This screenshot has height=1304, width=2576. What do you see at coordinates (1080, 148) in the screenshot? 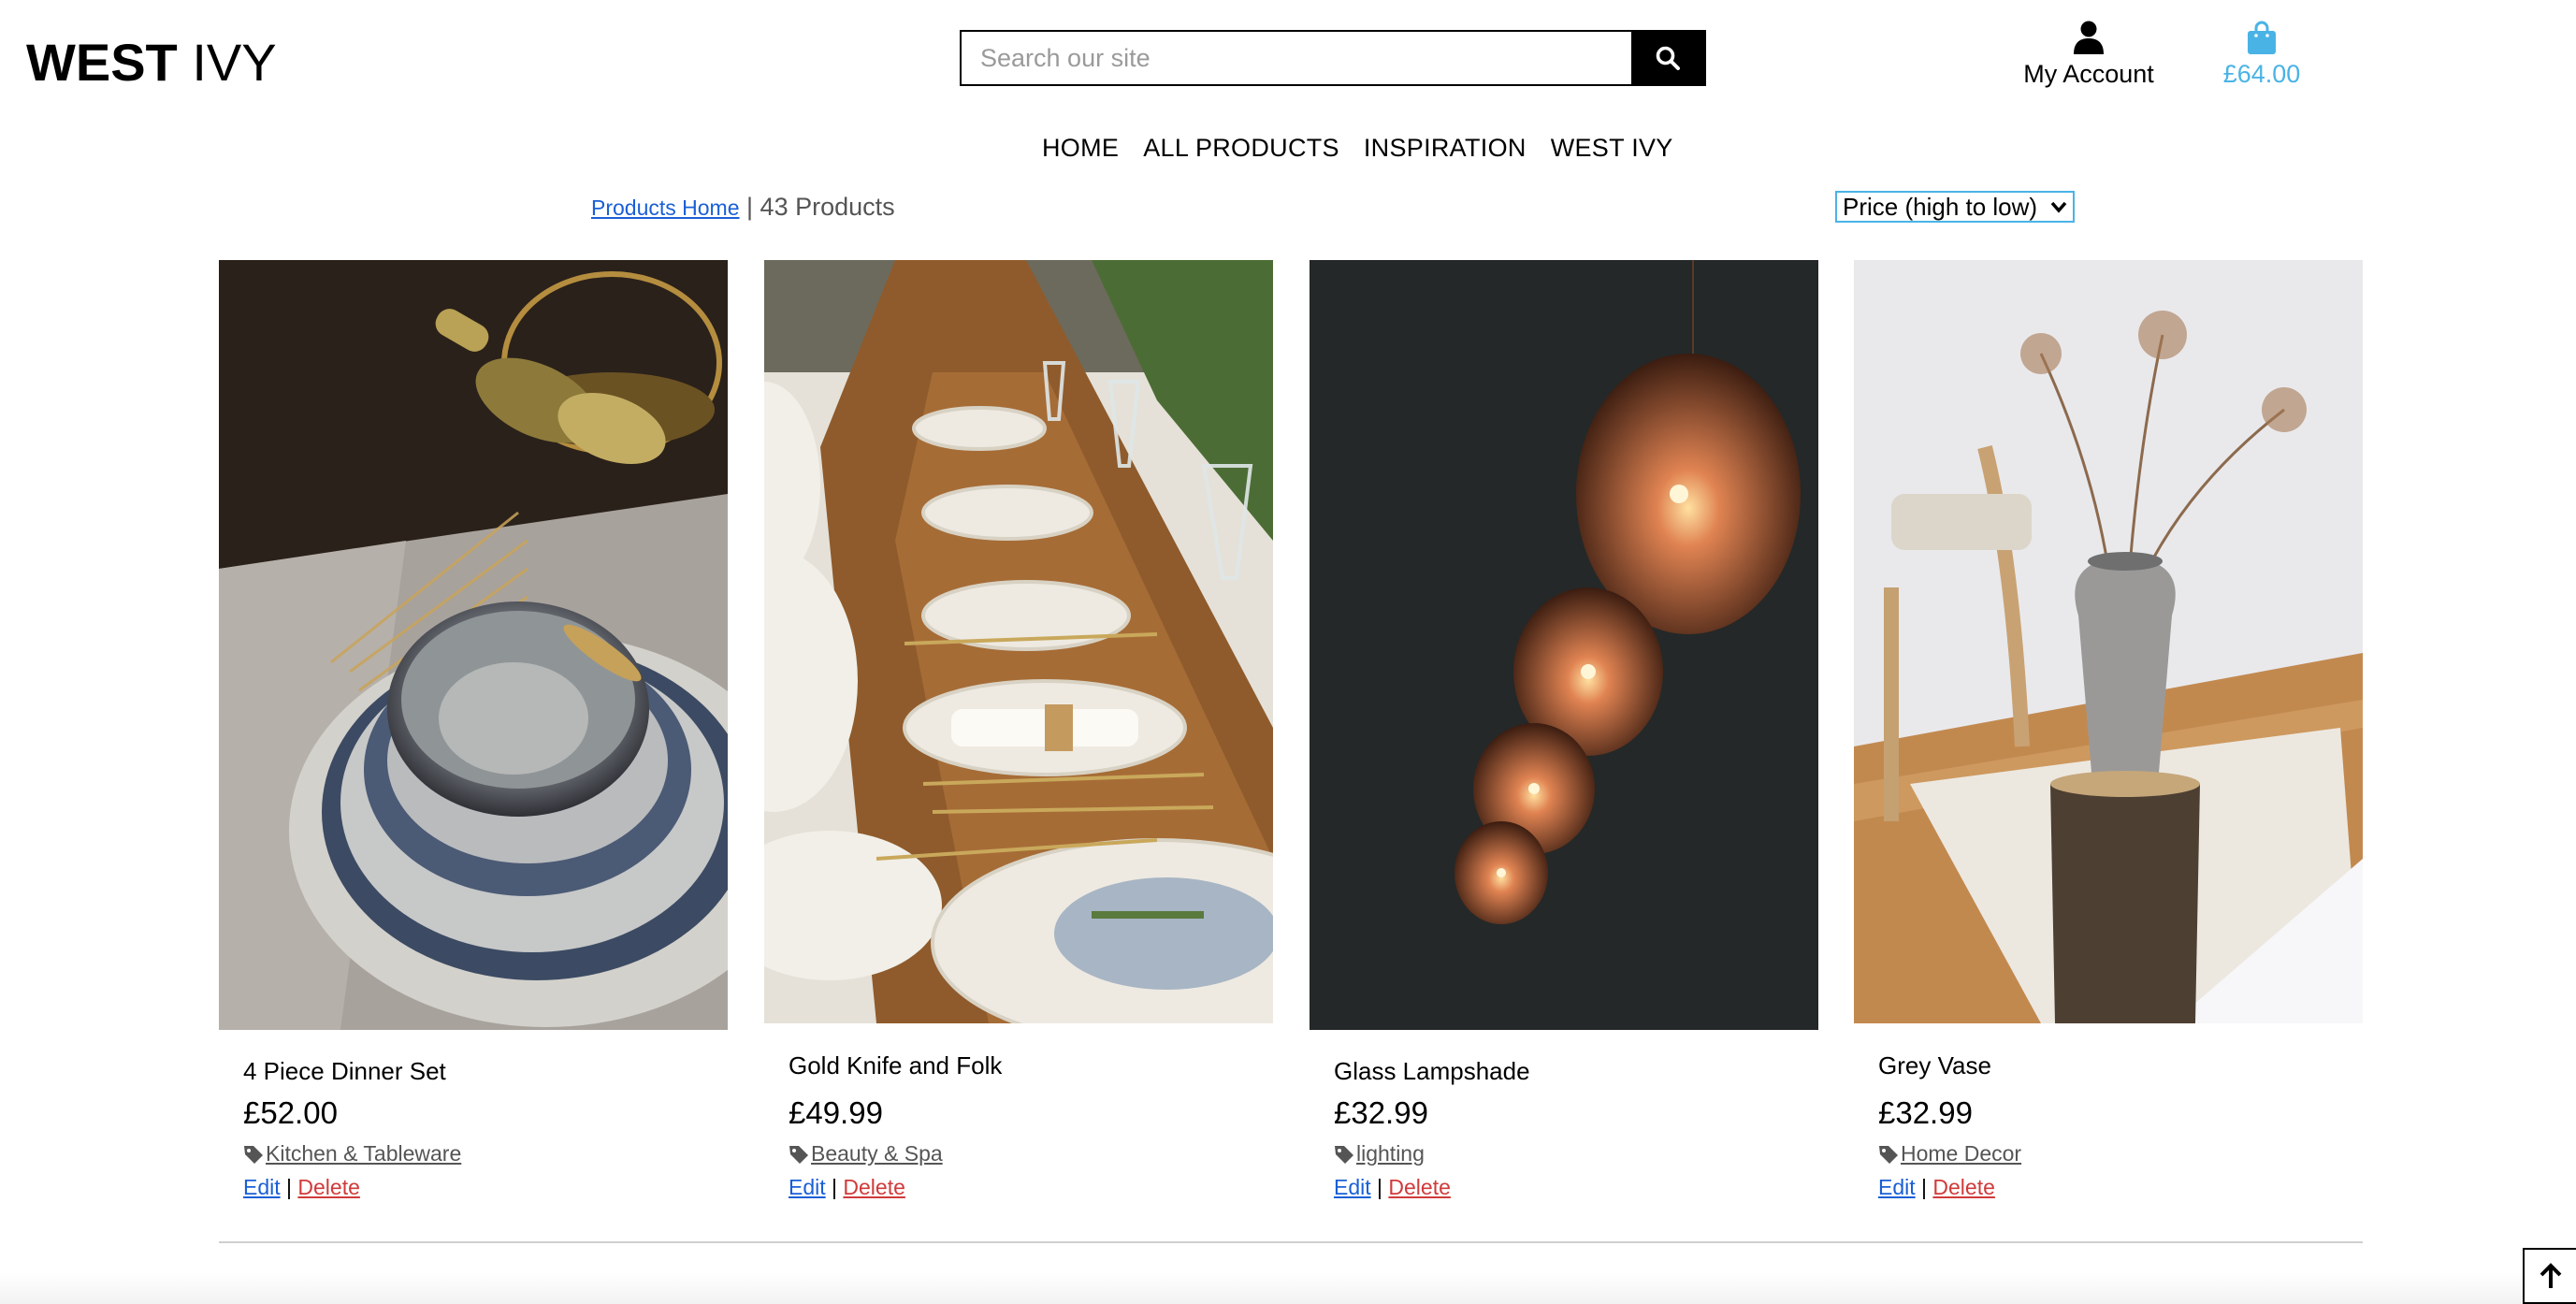
I see `nav-home: HOME` at bounding box center [1080, 148].